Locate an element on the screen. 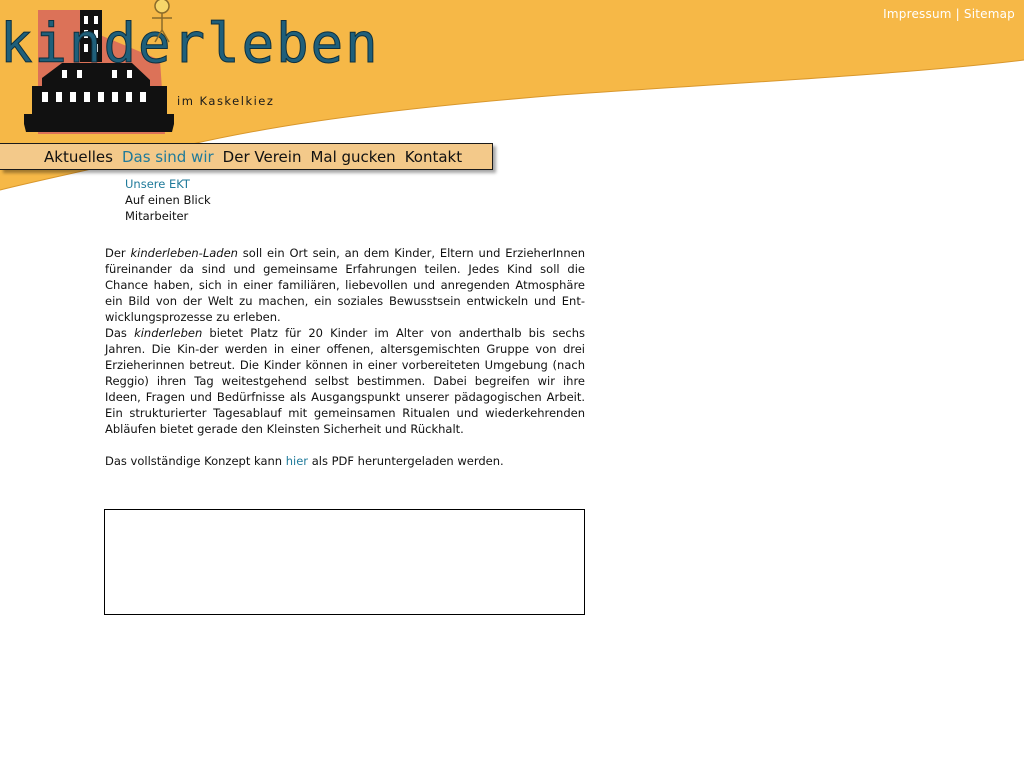 The width and height of the screenshot is (1024, 768). impressum-link: Impressum is located at coordinates (917, 14).